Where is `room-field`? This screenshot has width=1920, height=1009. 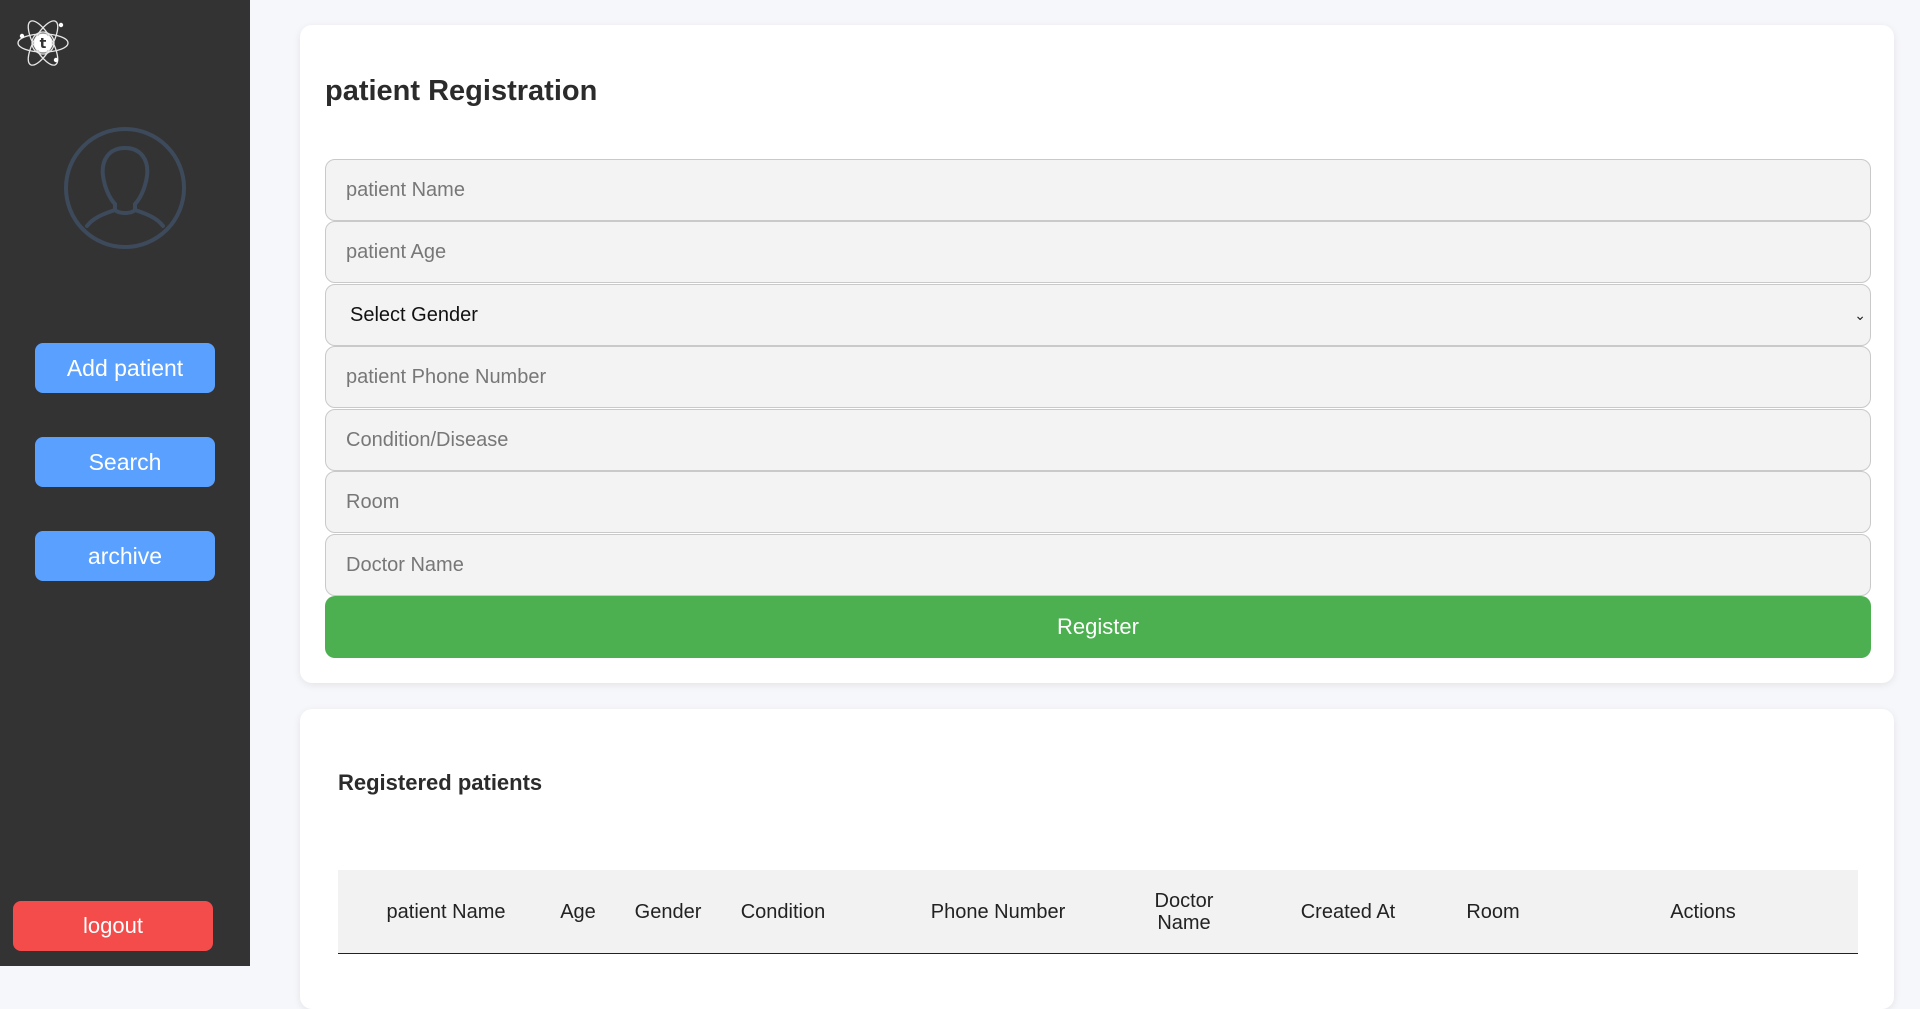 room-field is located at coordinates (1098, 502).